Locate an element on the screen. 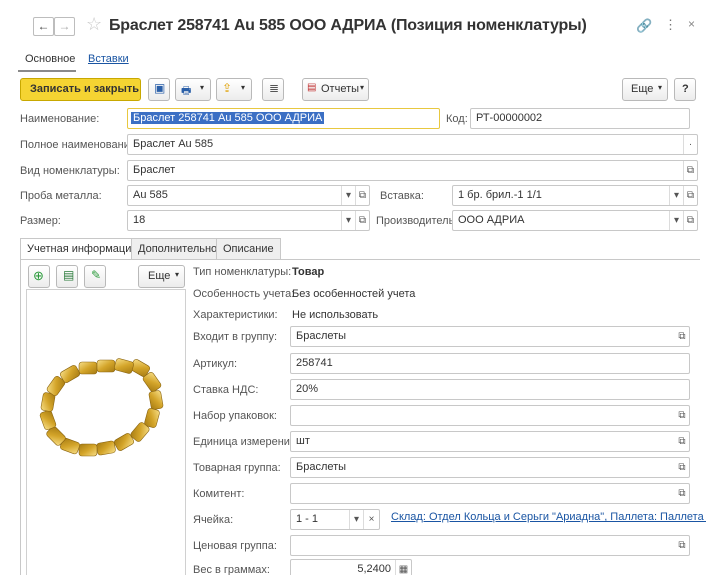 The image size is (706, 575). vat-field: 20% is located at coordinates (490, 389).